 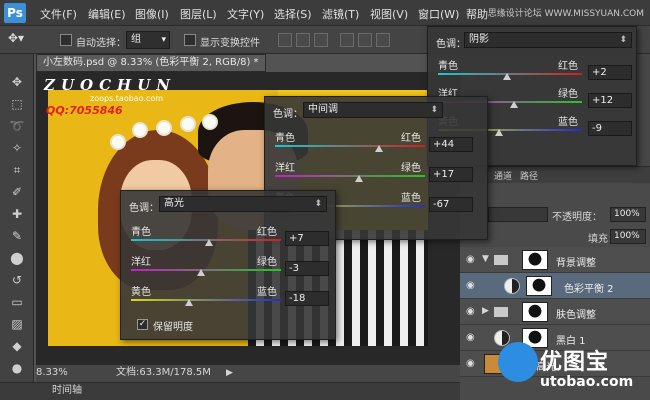 I want to click on yellow-blue-value: -67, so click(x=451, y=204).